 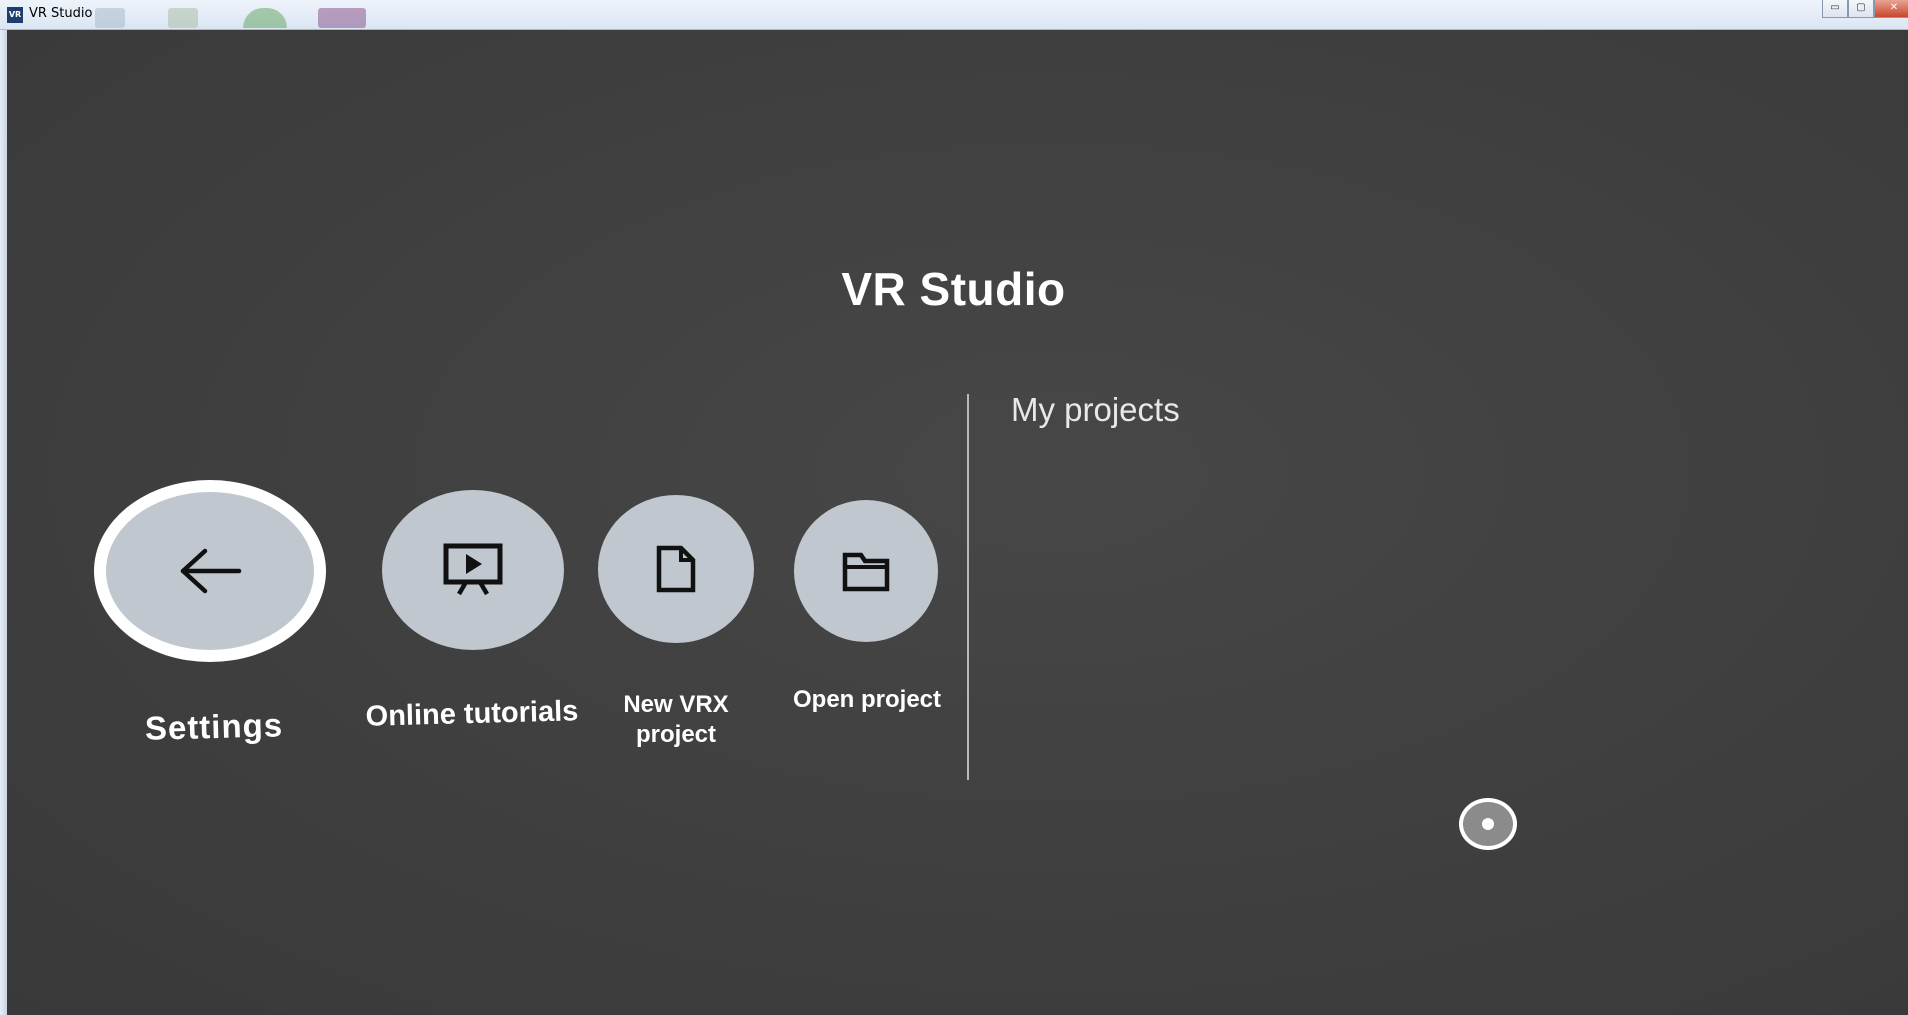 I want to click on open-project-button: Open project, so click(x=867, y=610).